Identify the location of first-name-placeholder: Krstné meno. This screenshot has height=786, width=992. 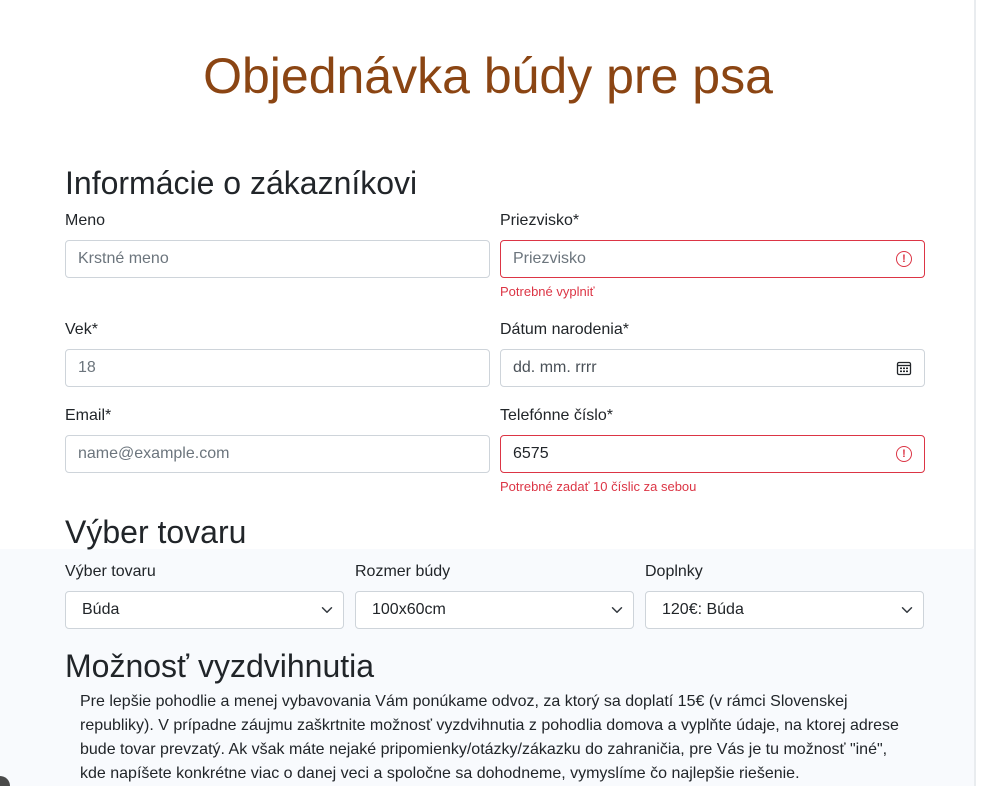
(123, 258).